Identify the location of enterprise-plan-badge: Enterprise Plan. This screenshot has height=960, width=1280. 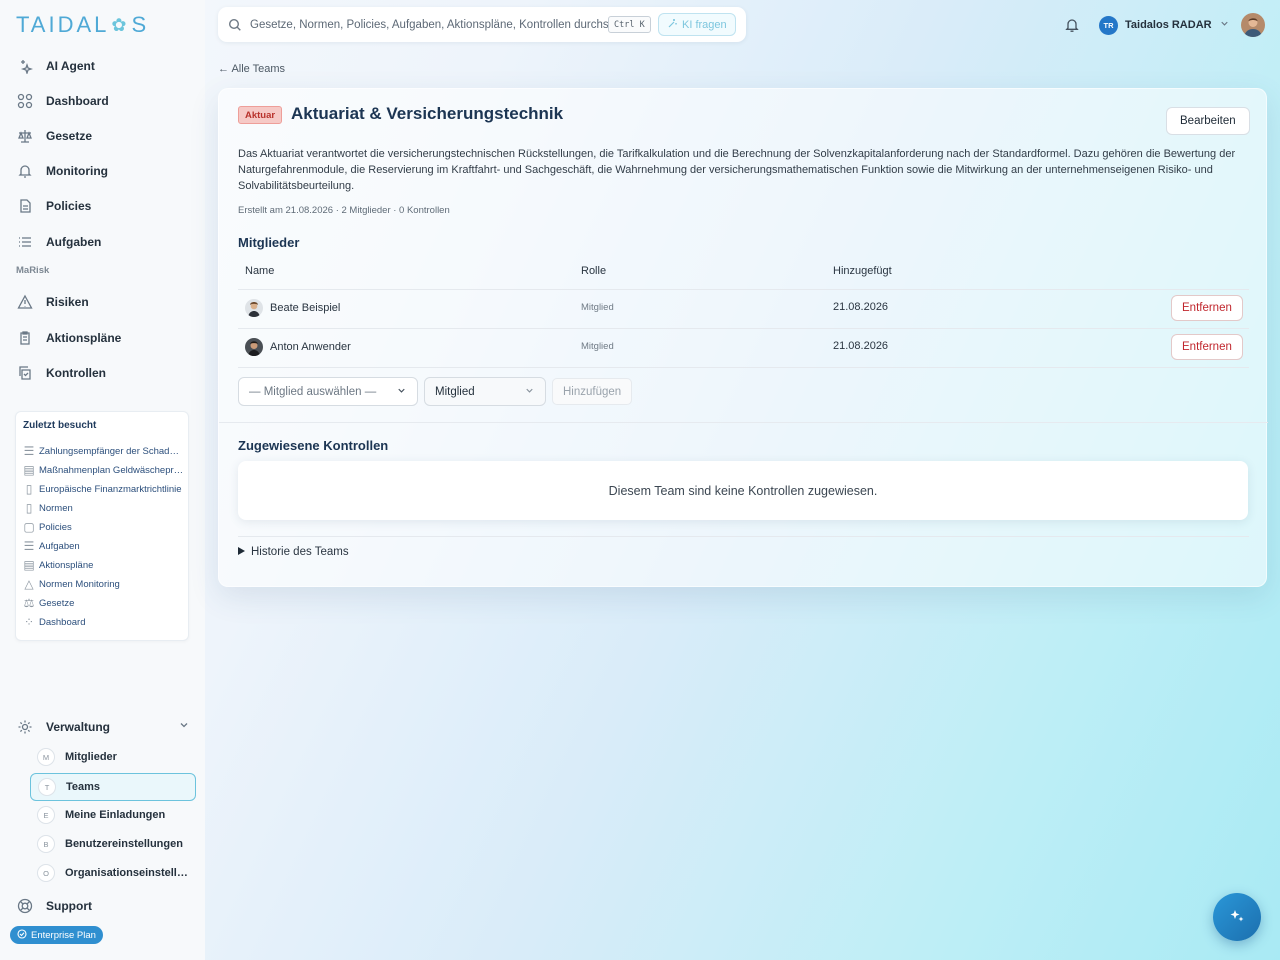
(56, 935).